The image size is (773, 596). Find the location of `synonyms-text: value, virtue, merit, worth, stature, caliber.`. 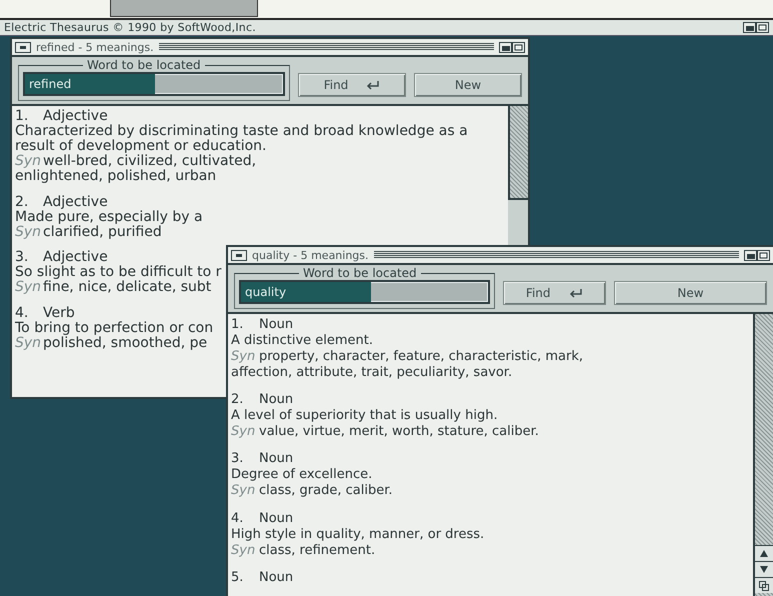

synonyms-text: value, virtue, merit, worth, stature, caliber. is located at coordinates (399, 432).